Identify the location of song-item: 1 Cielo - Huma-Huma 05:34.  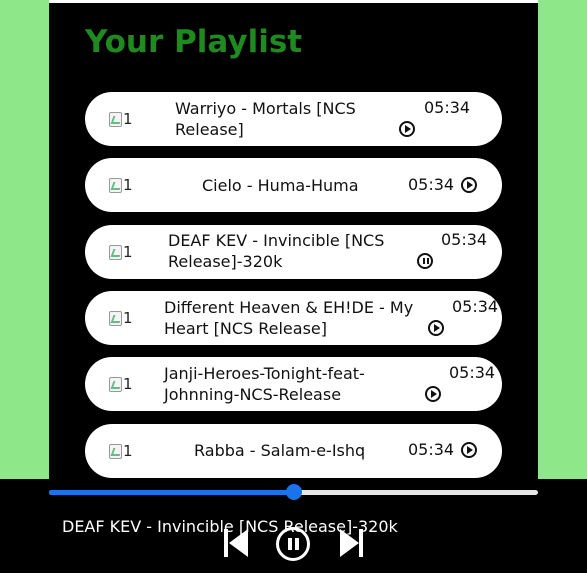
(293, 185).